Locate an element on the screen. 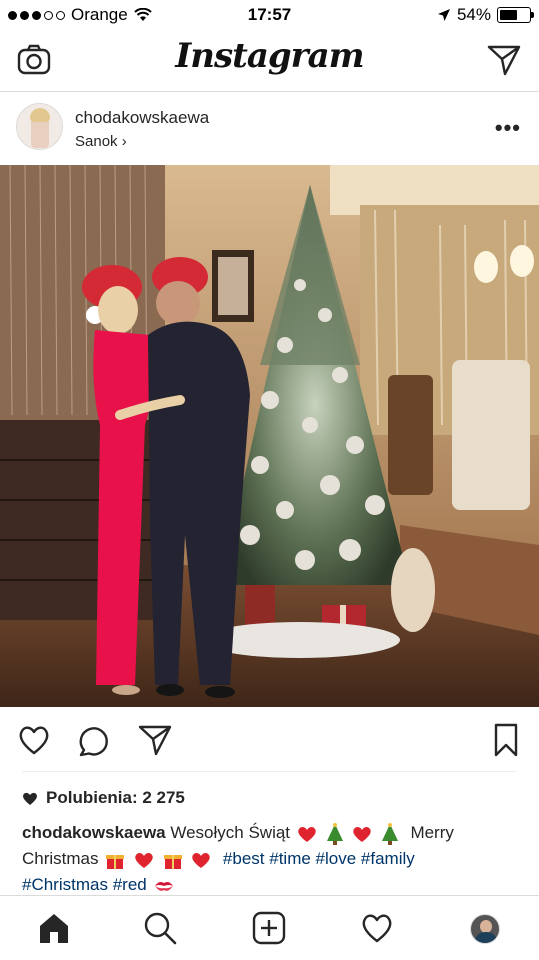 The image size is (539, 960). send-icon is located at coordinates (155, 740).